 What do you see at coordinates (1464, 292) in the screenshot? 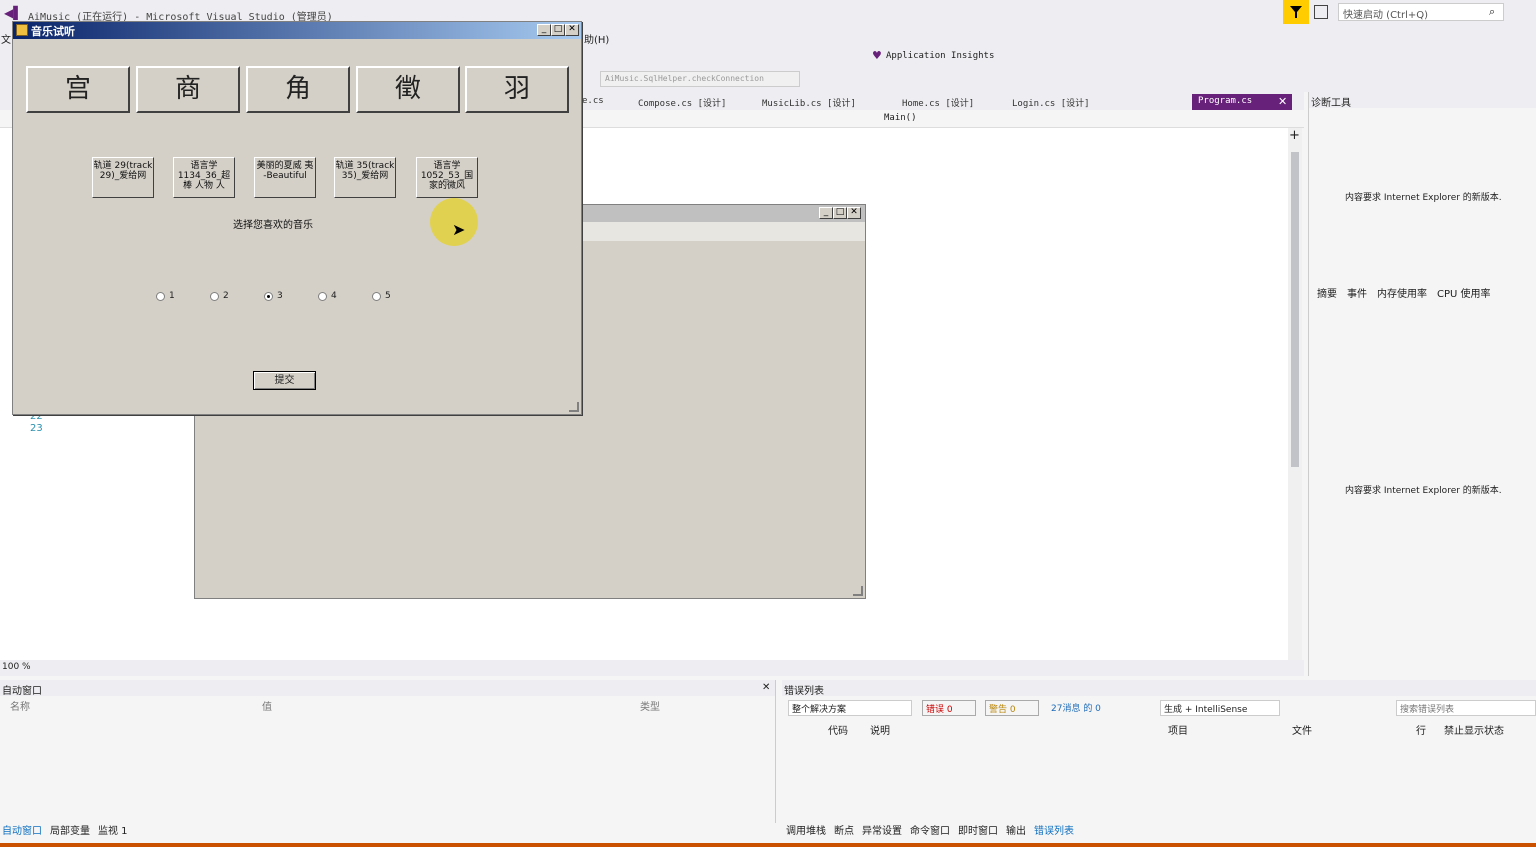
I see `tab-cpu: CPU 使用率` at bounding box center [1464, 292].